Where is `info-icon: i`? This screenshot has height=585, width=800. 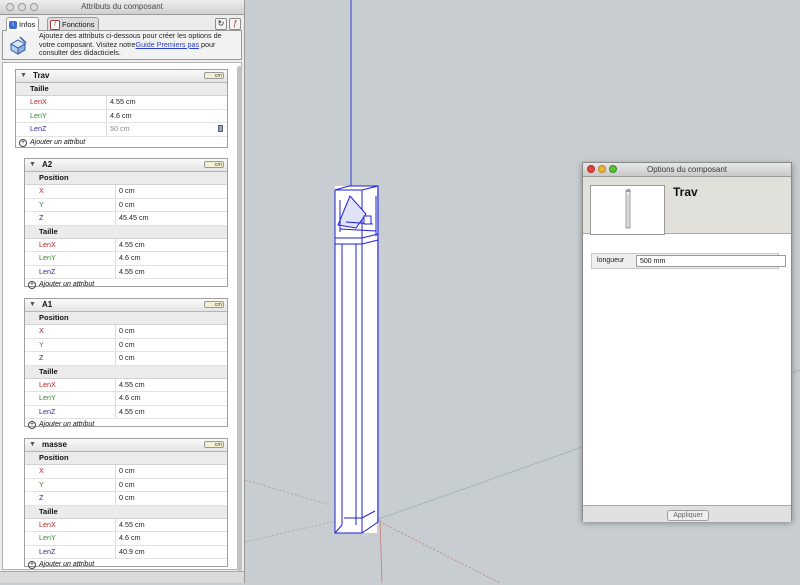 info-icon: i is located at coordinates (13, 24).